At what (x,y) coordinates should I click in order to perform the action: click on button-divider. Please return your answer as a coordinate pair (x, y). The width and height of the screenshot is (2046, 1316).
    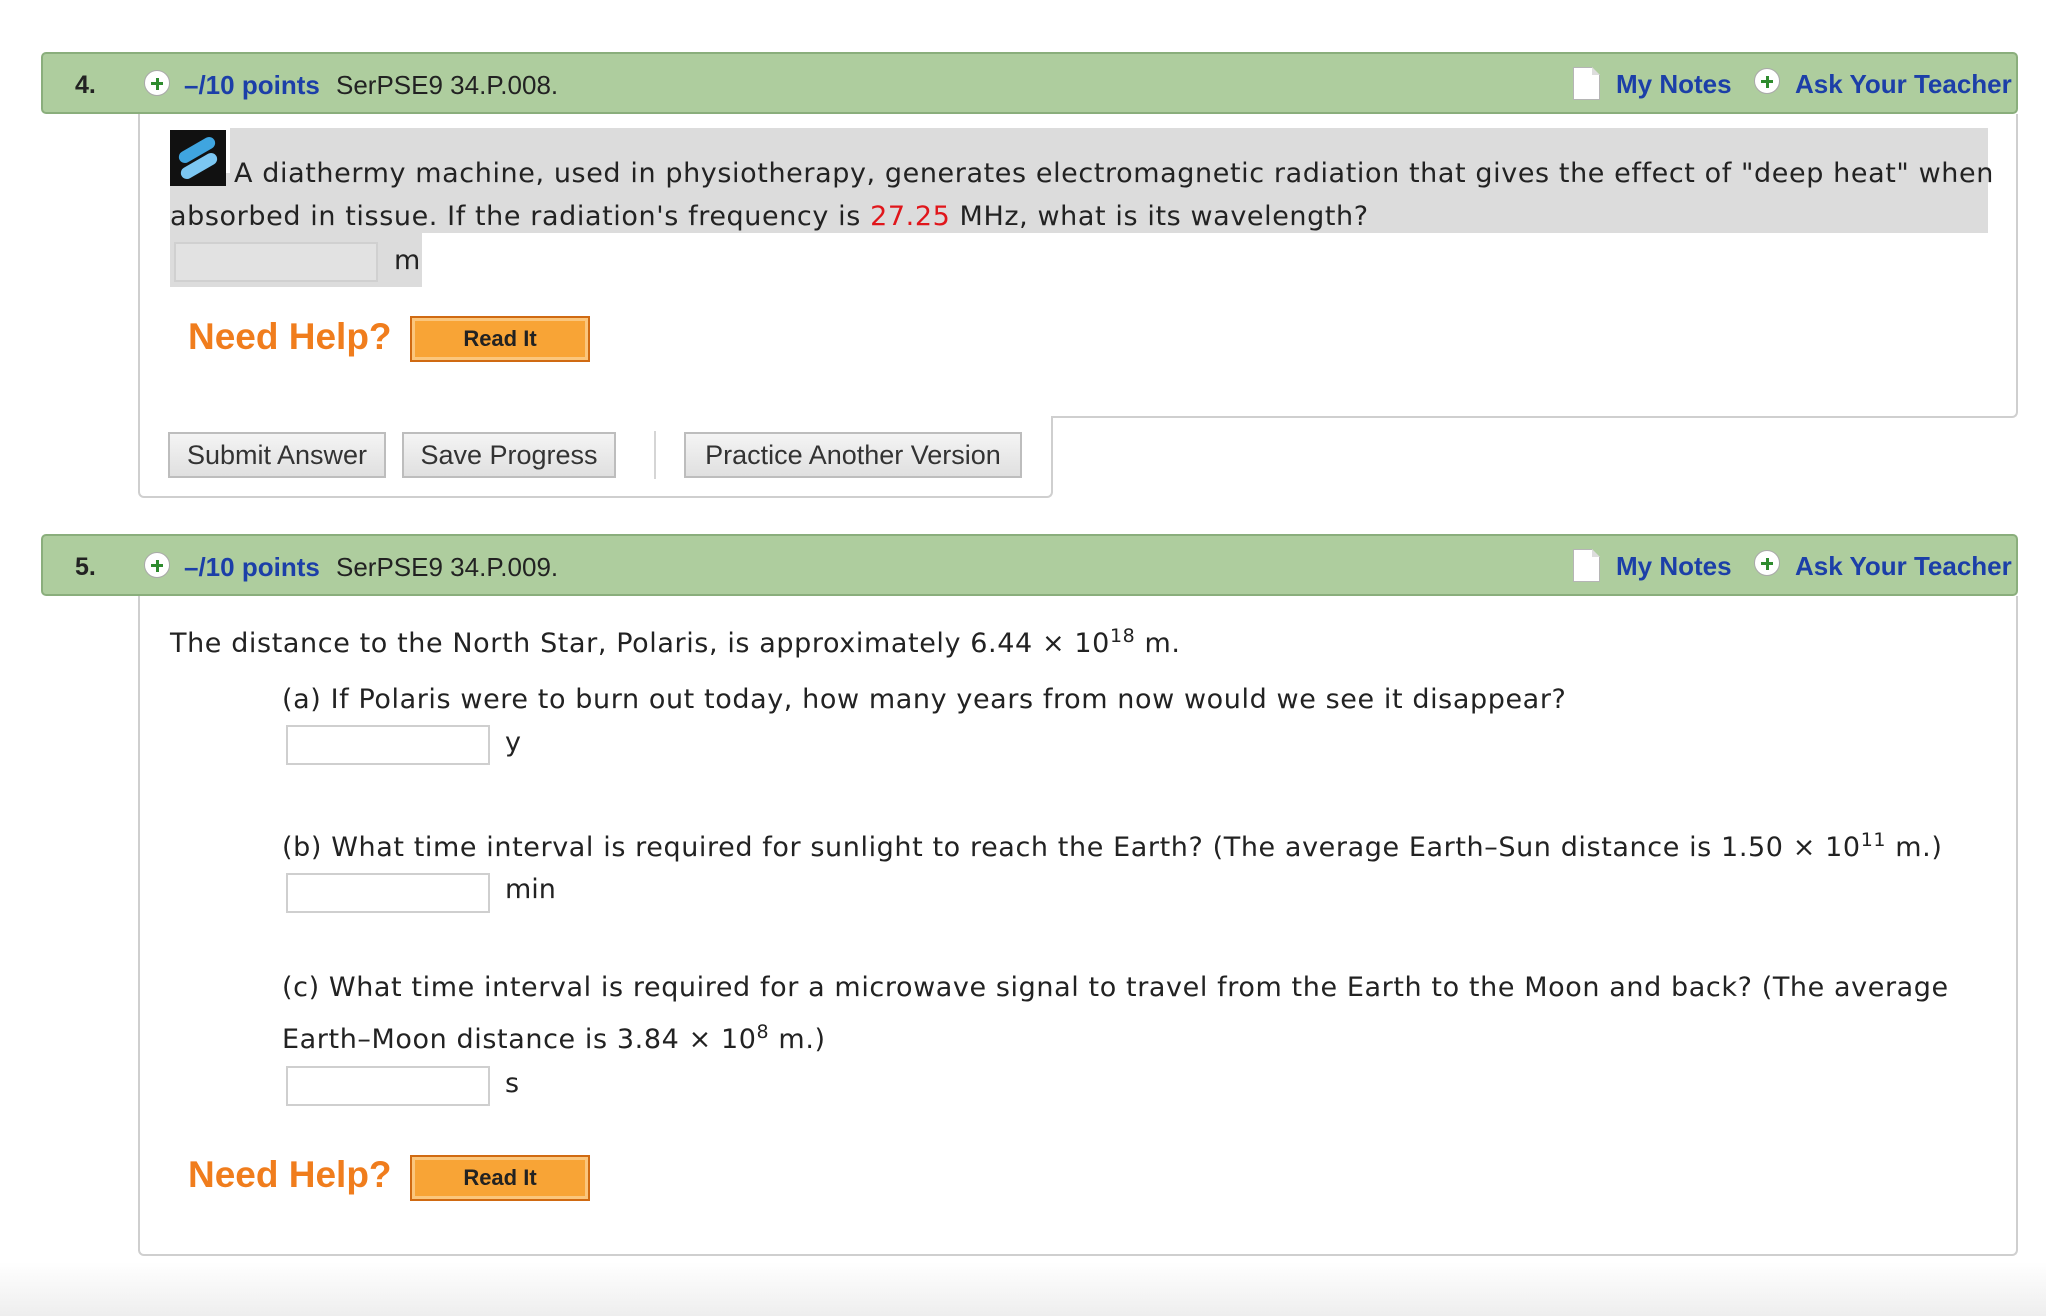
    Looking at the image, I should click on (655, 455).